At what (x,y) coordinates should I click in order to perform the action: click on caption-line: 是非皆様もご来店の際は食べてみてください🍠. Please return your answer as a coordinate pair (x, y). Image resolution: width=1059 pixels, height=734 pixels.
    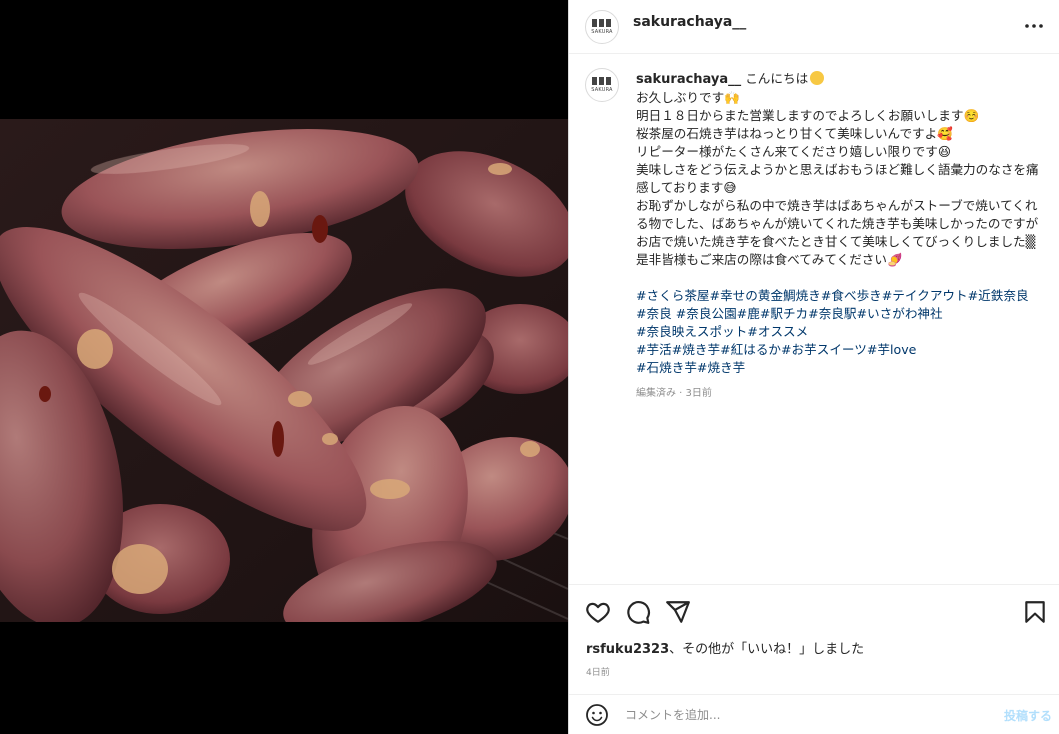
    Looking at the image, I should click on (769, 259).